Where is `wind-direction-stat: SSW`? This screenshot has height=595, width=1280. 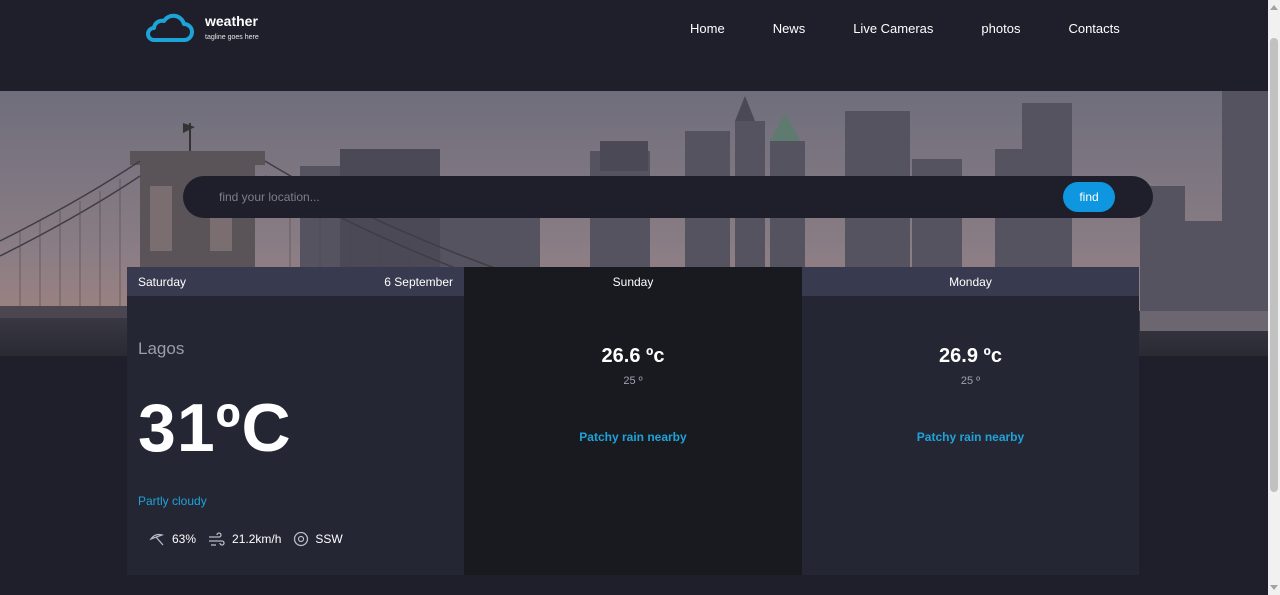 wind-direction-stat: SSW is located at coordinates (318, 539).